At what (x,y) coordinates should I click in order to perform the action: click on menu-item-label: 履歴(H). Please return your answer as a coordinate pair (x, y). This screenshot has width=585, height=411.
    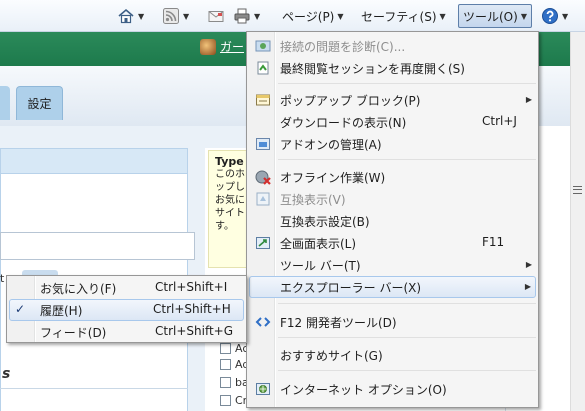
    Looking at the image, I should click on (61, 311).